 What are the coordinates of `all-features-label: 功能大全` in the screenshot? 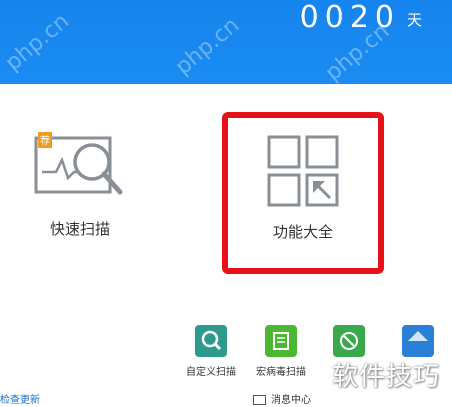 It's located at (302, 232).